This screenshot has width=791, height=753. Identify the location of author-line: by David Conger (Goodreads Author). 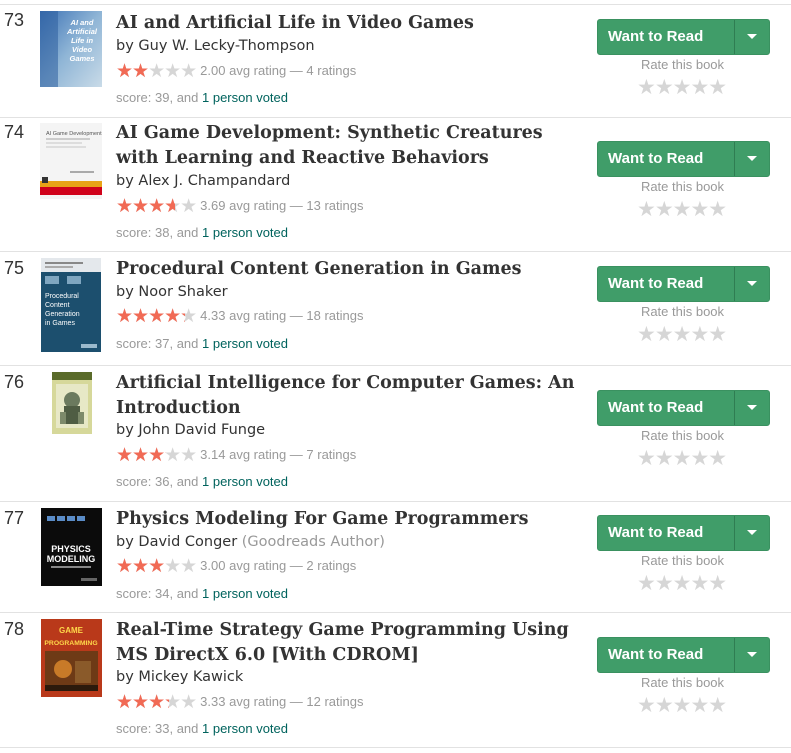
(250, 542).